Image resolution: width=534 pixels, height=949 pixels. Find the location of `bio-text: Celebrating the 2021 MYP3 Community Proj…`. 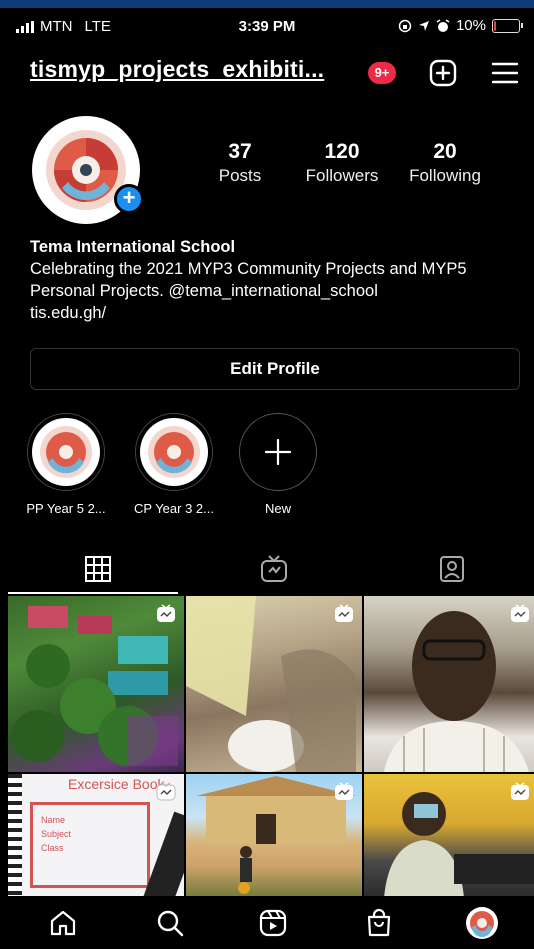

bio-text: Celebrating the 2021 MYP3 Community Proj… is located at coordinates (248, 280).